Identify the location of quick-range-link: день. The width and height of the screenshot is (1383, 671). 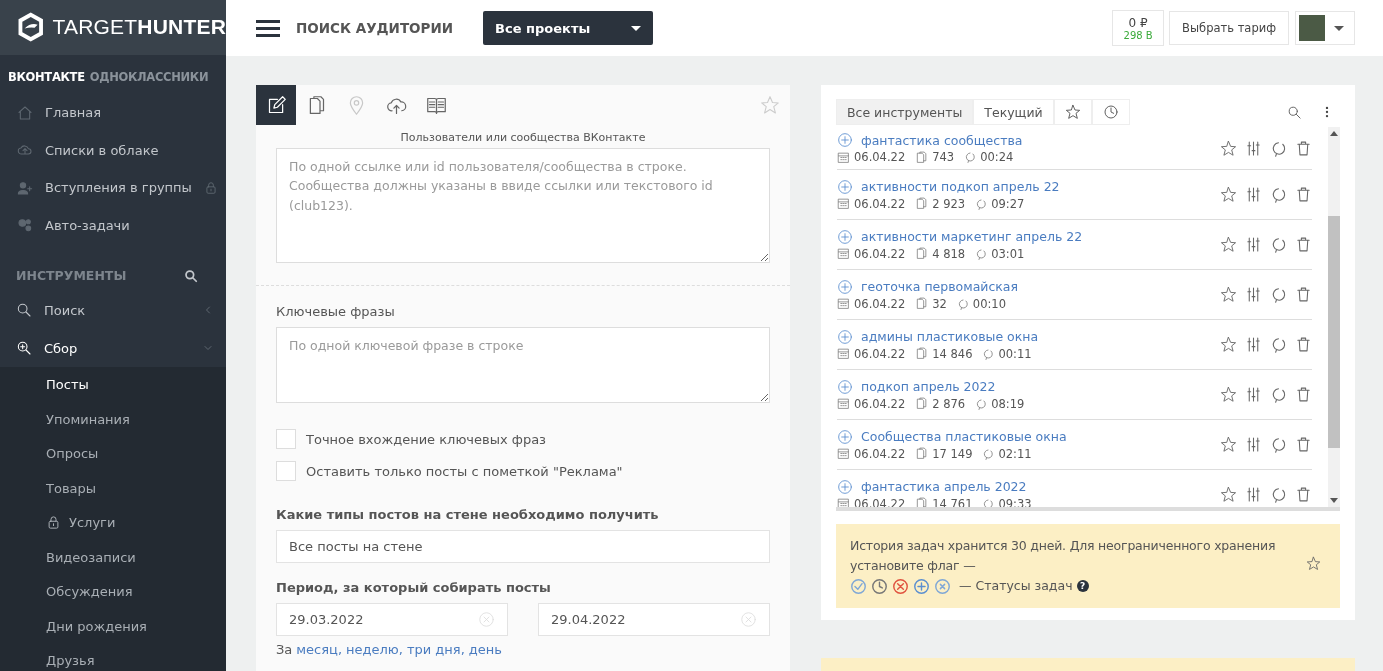
(485, 649).